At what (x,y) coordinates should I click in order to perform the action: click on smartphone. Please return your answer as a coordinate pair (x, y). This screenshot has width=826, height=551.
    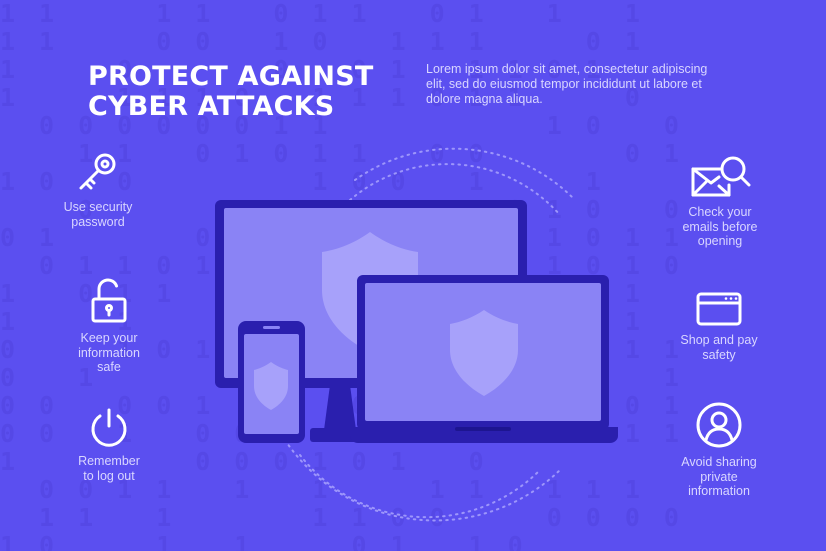
    Looking at the image, I should click on (271, 382).